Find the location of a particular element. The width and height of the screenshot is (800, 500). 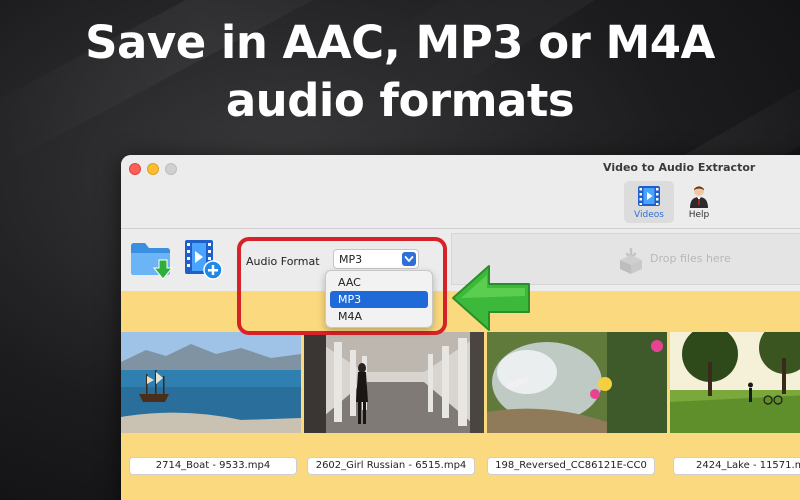

video-filename: 2714_Boat - 9533.mp4 is located at coordinates (213, 466).